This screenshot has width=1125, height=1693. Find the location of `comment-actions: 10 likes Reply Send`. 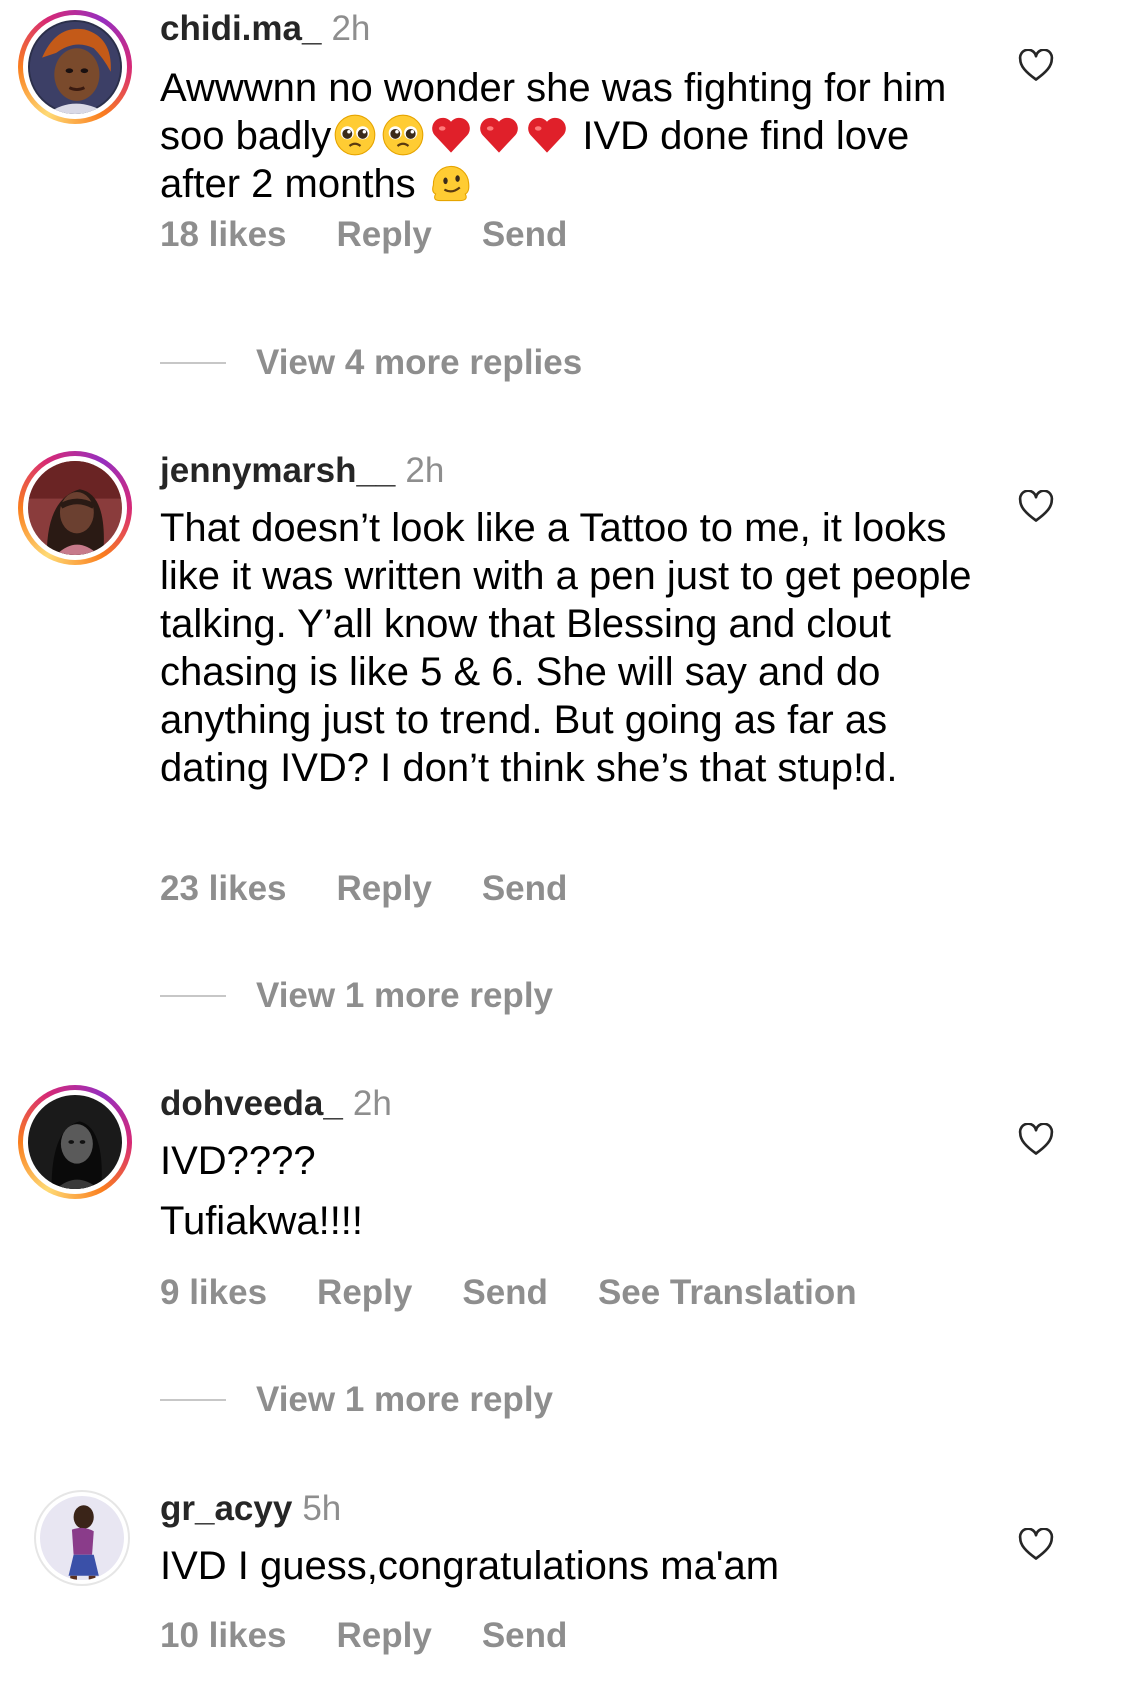

comment-actions: 10 likes Reply Send is located at coordinates (388, 1636).